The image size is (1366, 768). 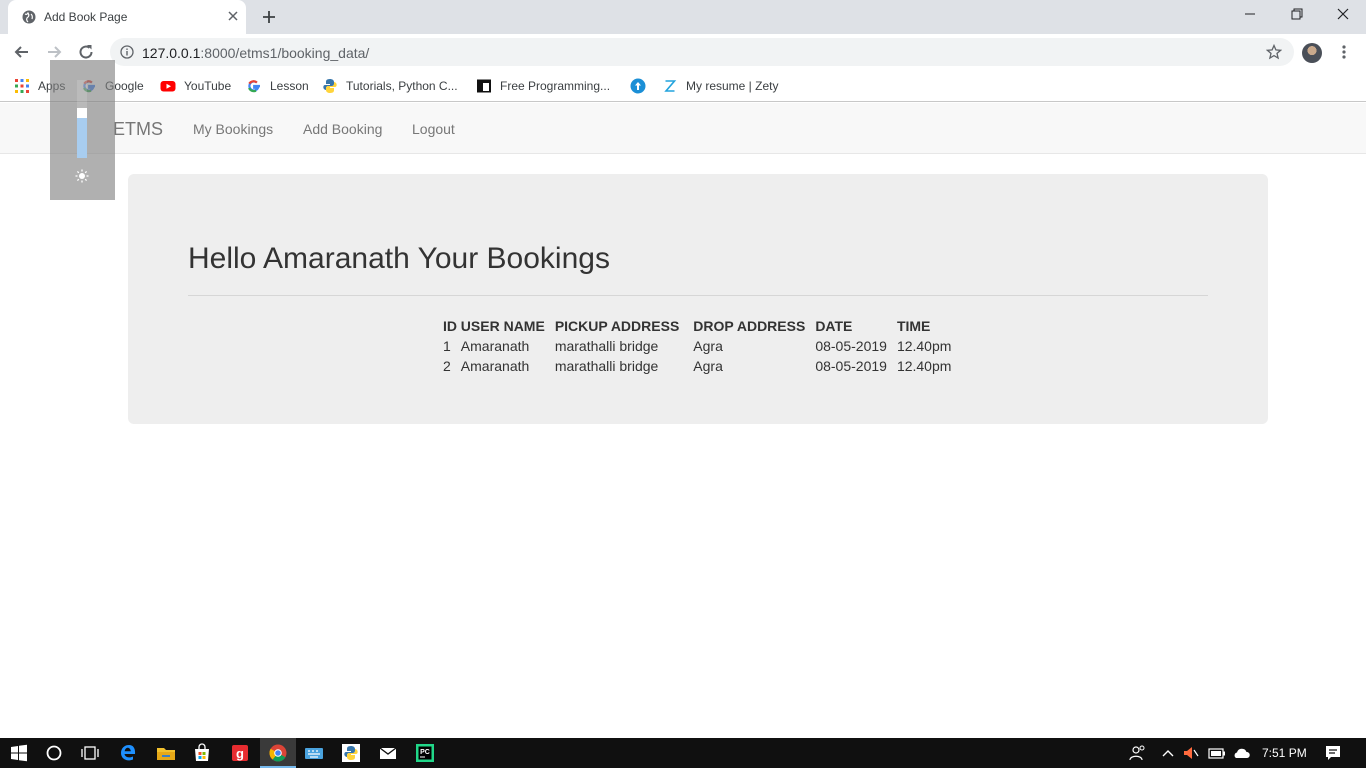 I want to click on bookmark-upload, so click(x=642, y=86).